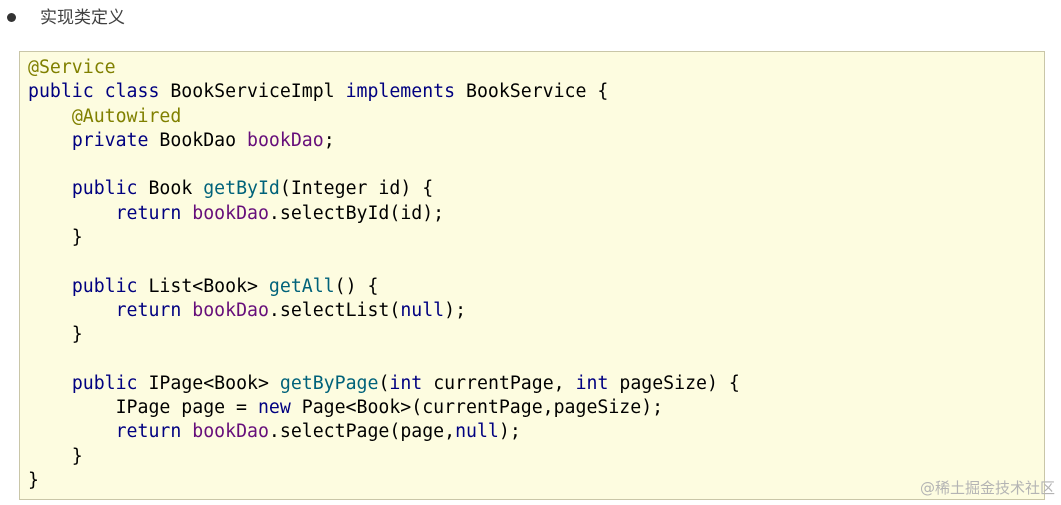 The image size is (1061, 505). I want to click on code-line: @Service, so click(384, 68).